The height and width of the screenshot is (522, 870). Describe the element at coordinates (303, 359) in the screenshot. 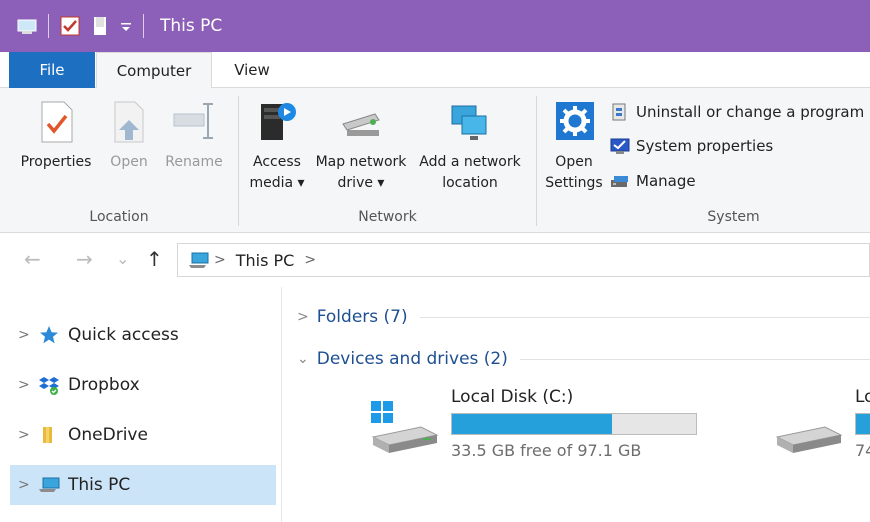

I see `collapse-chevron-icon: ⌄` at that location.